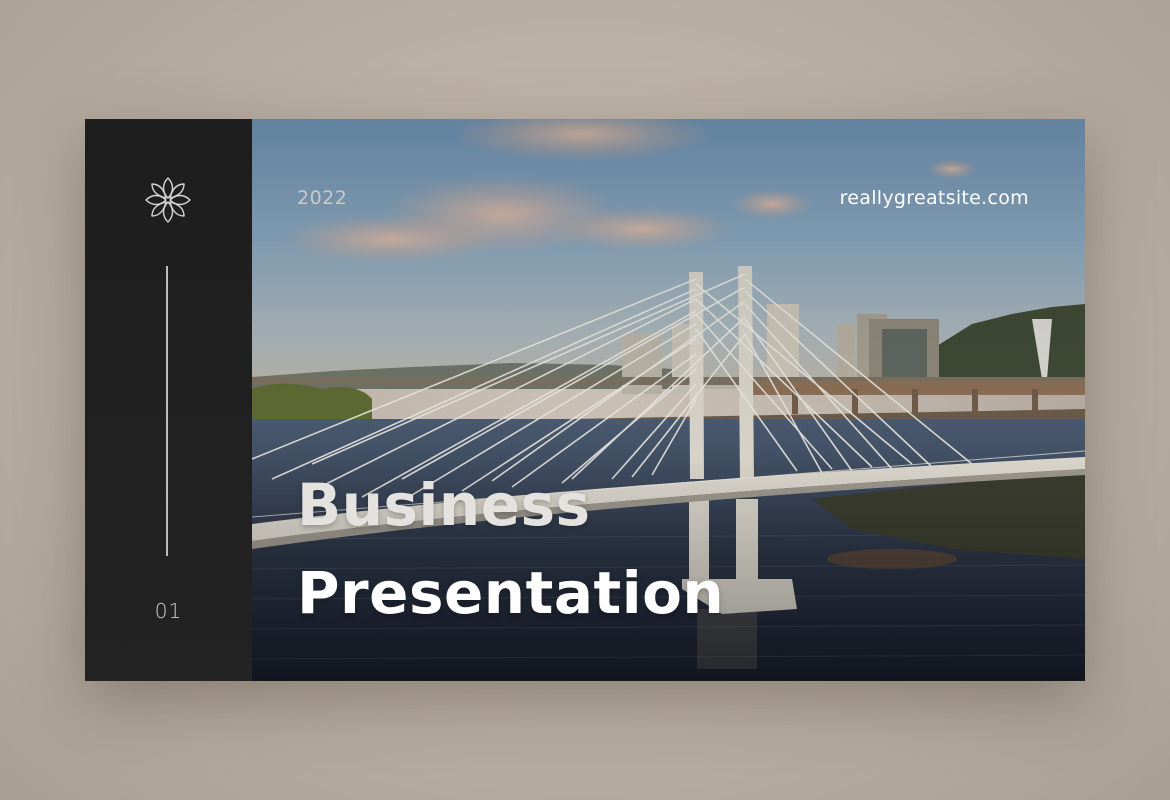  Describe the element at coordinates (167, 411) in the screenshot. I see `vertical-divider` at that location.